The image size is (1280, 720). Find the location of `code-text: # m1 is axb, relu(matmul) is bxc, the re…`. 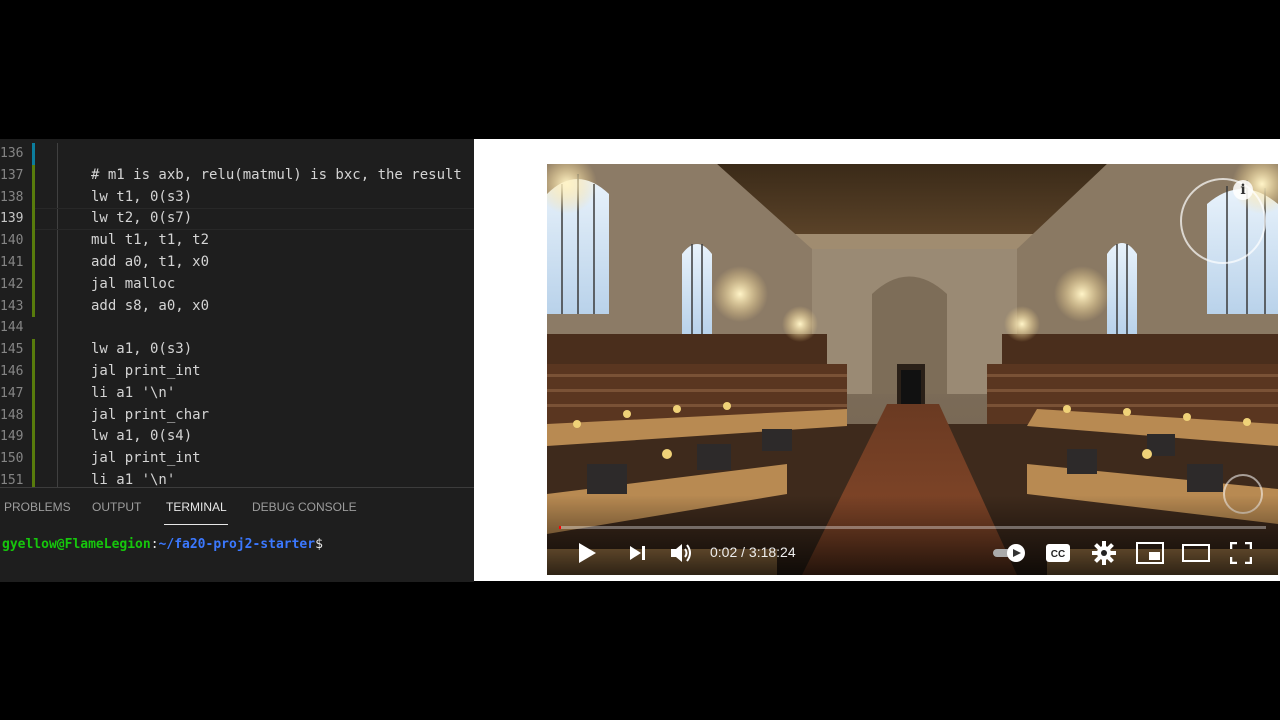

code-text: # m1 is axb, relu(matmul) is bxc, the re… is located at coordinates (276, 174).